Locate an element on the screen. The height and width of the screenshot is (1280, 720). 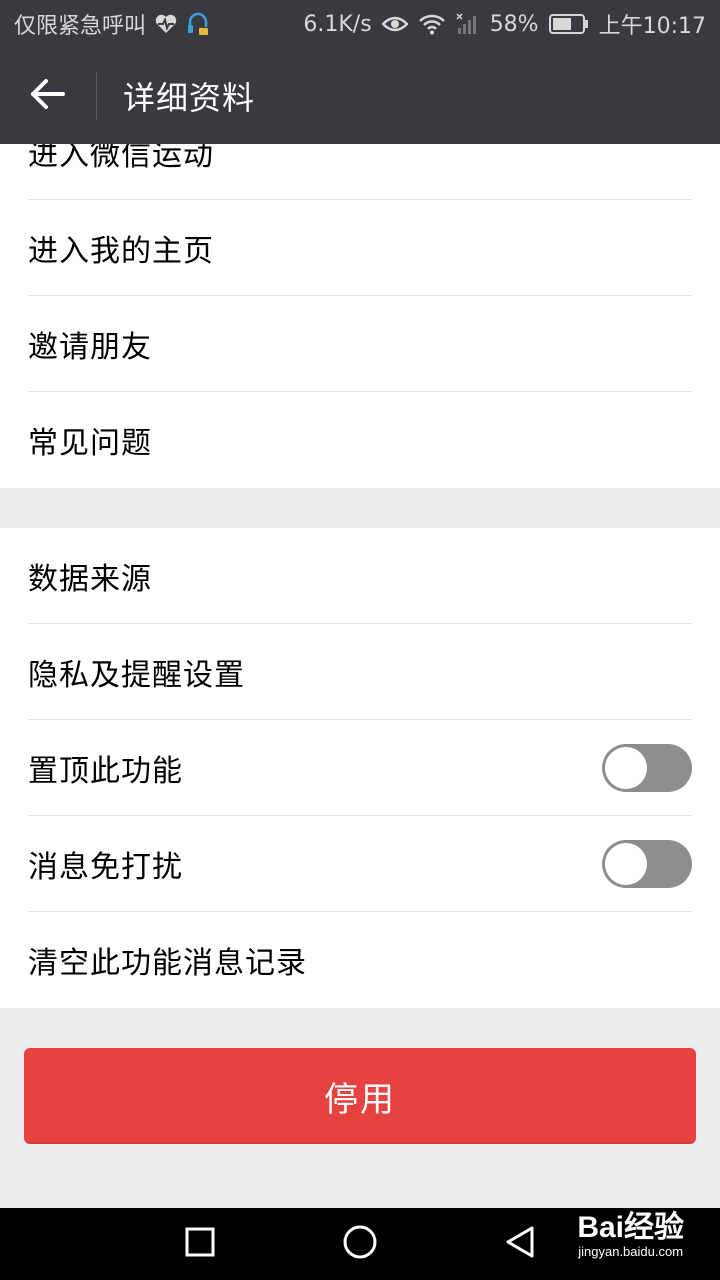
time-text: 上午10:17 is located at coordinates (652, 26).